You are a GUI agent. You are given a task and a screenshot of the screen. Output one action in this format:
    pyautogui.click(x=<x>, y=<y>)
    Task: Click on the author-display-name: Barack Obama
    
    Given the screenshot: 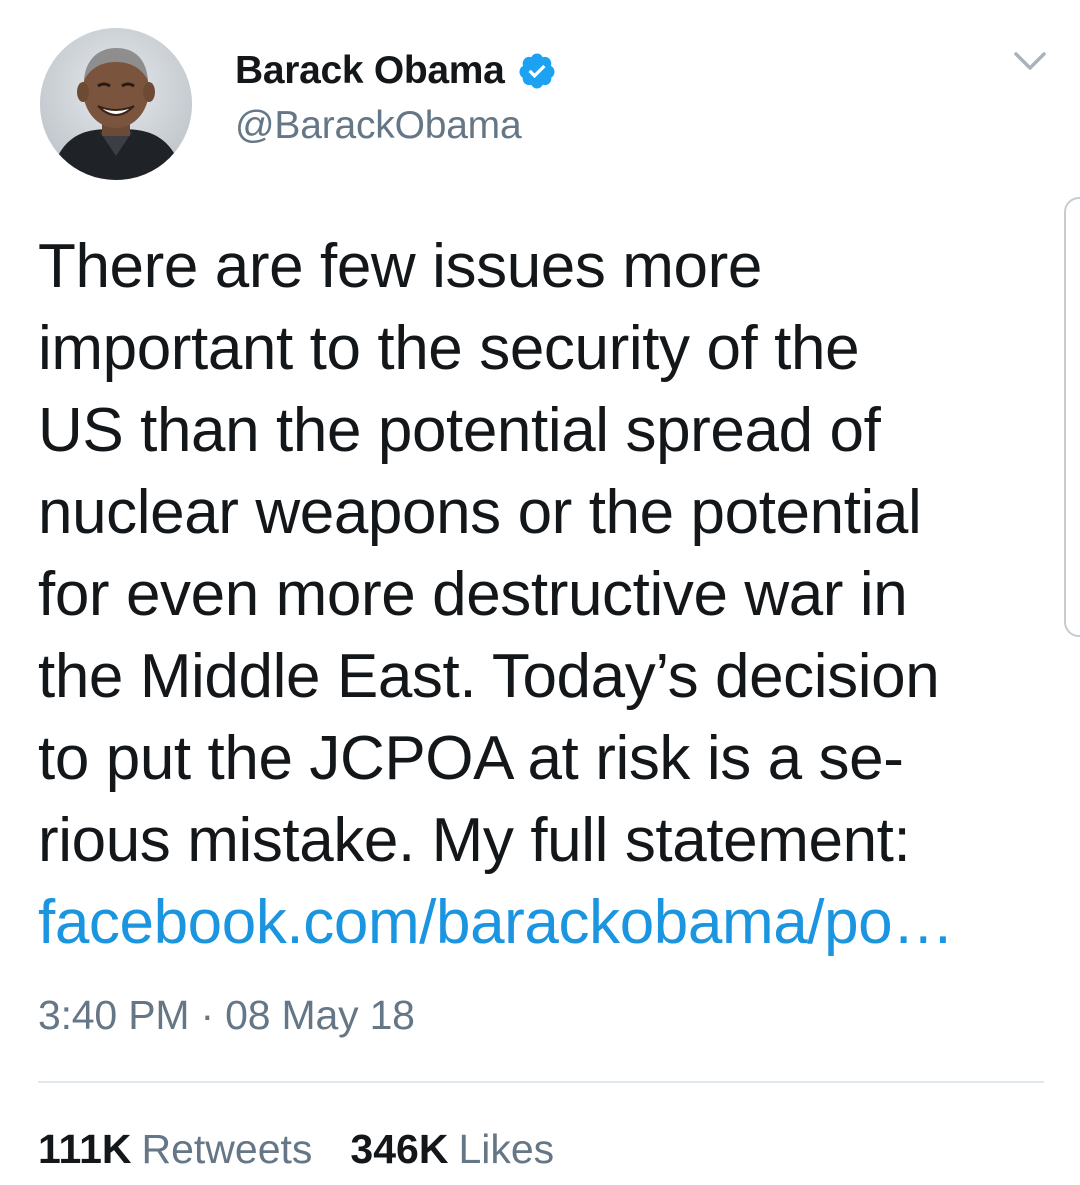 What is the action you would take?
    pyautogui.click(x=370, y=71)
    